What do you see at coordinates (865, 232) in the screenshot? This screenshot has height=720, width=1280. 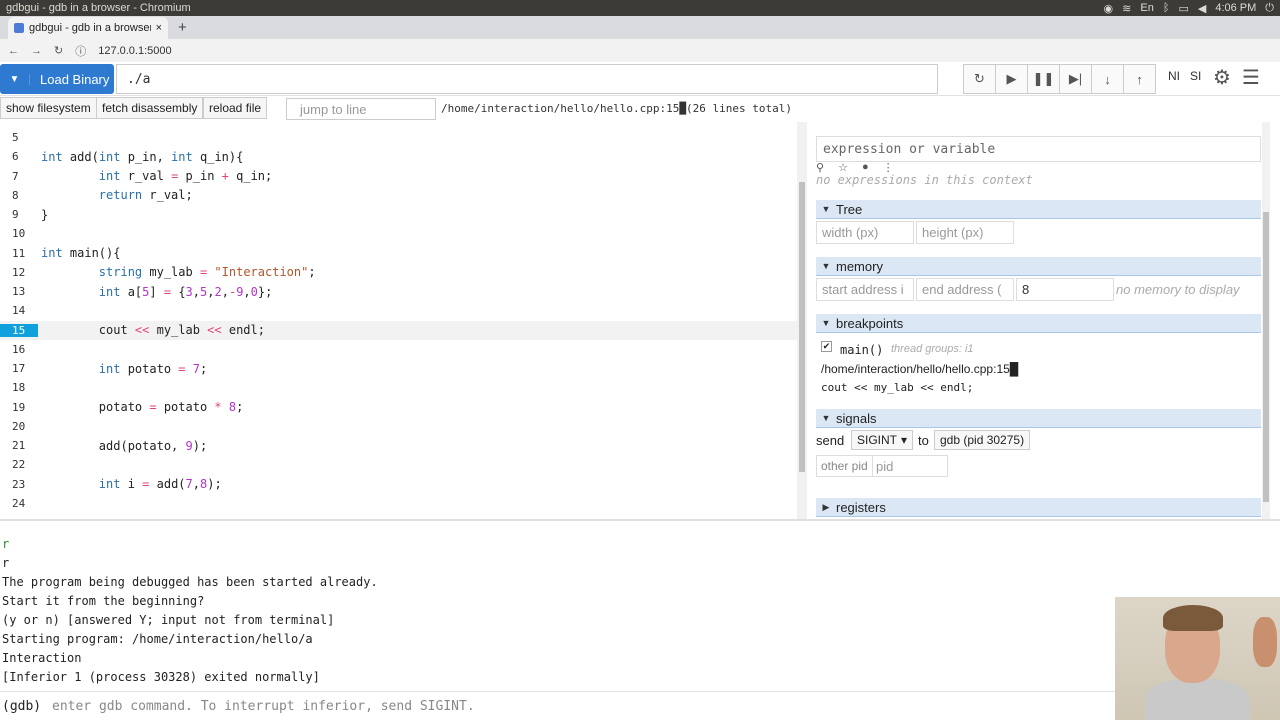 I see `tree-width-input: width (px)` at bounding box center [865, 232].